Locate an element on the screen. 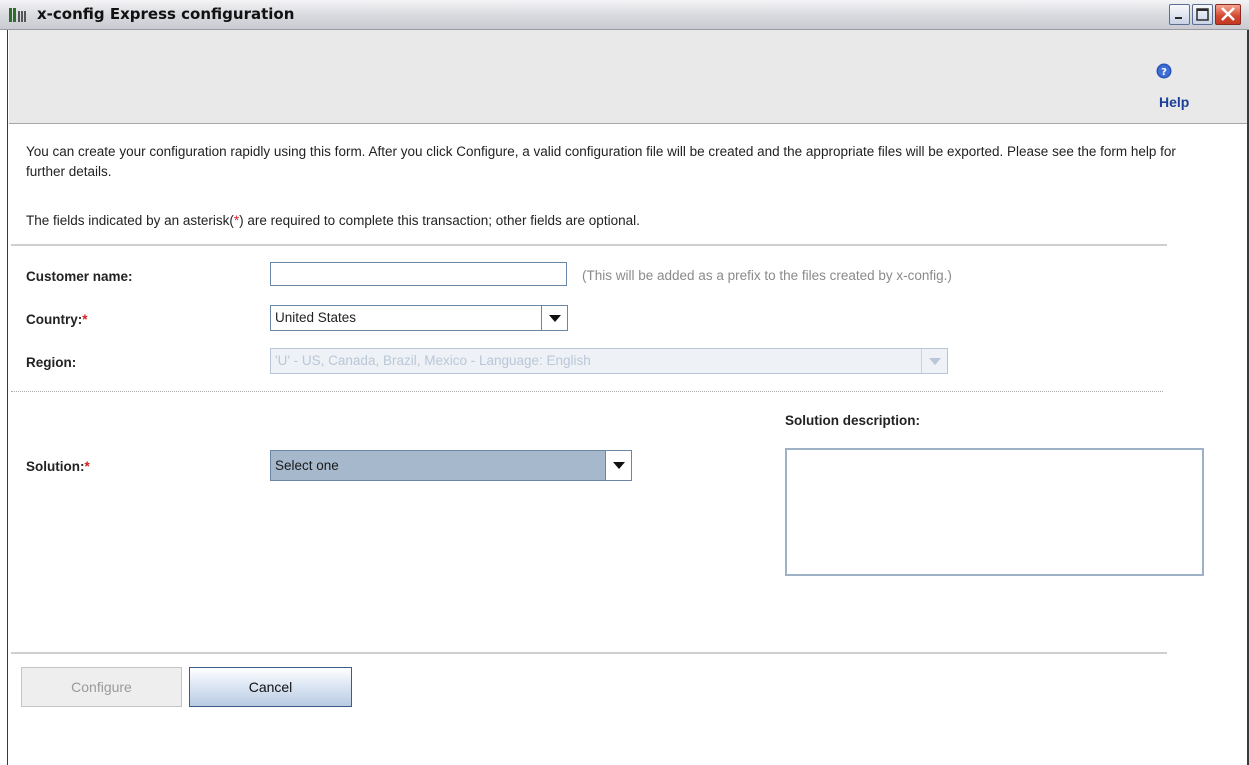 The width and height of the screenshot is (1249, 765). cancel-button: Cancel is located at coordinates (270, 687).